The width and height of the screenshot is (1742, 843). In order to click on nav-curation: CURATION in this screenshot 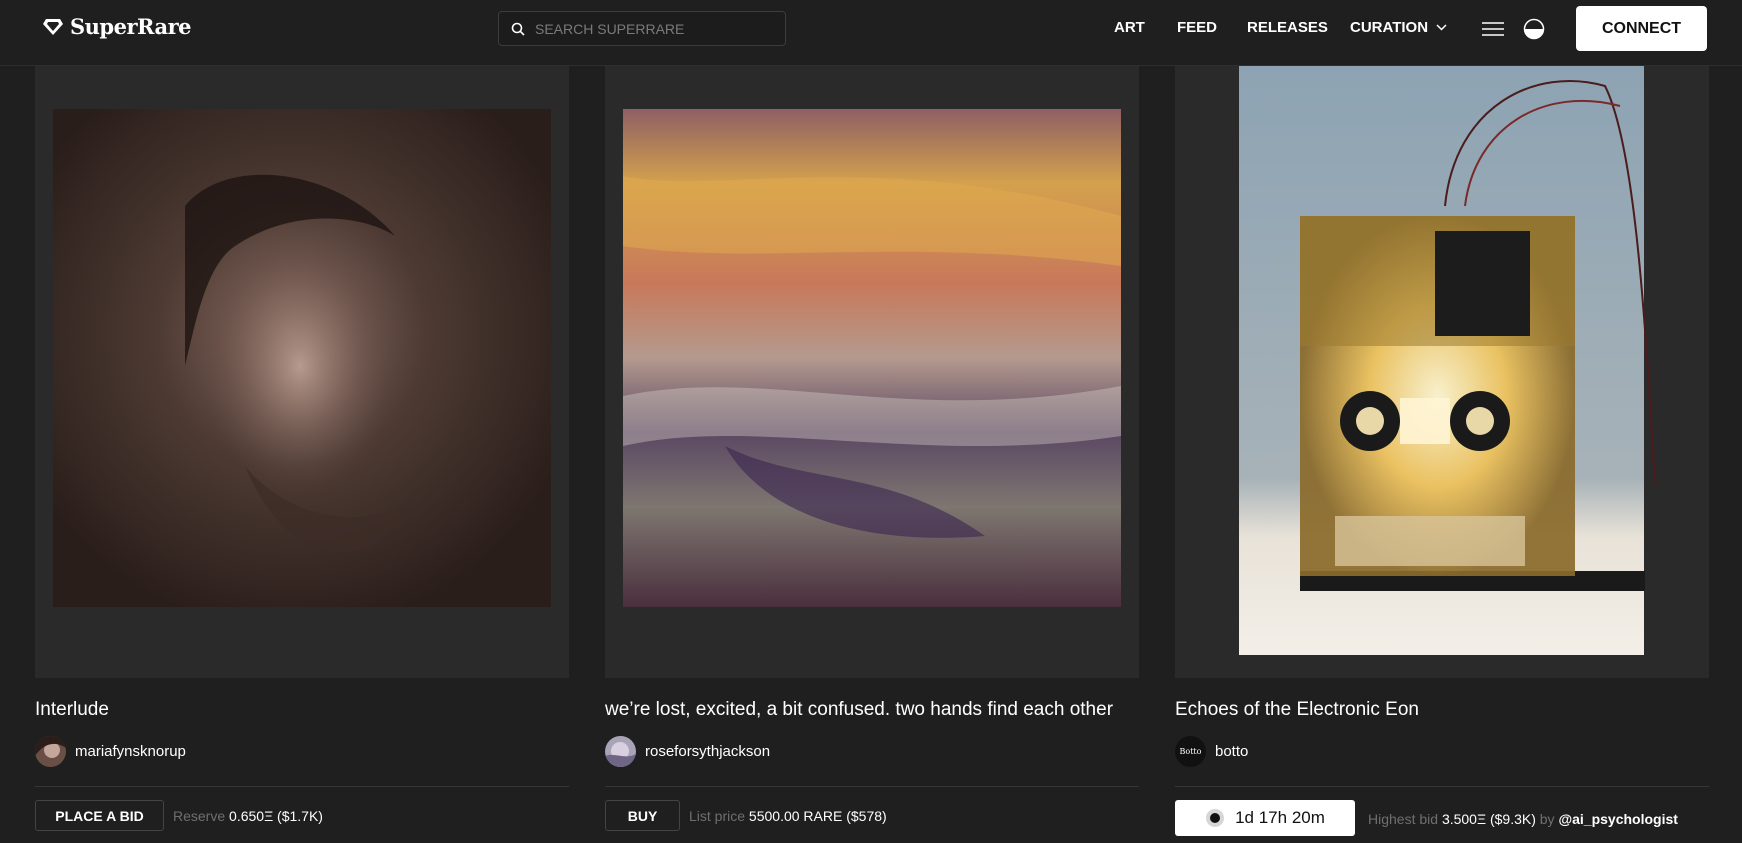, I will do `click(1398, 27)`.